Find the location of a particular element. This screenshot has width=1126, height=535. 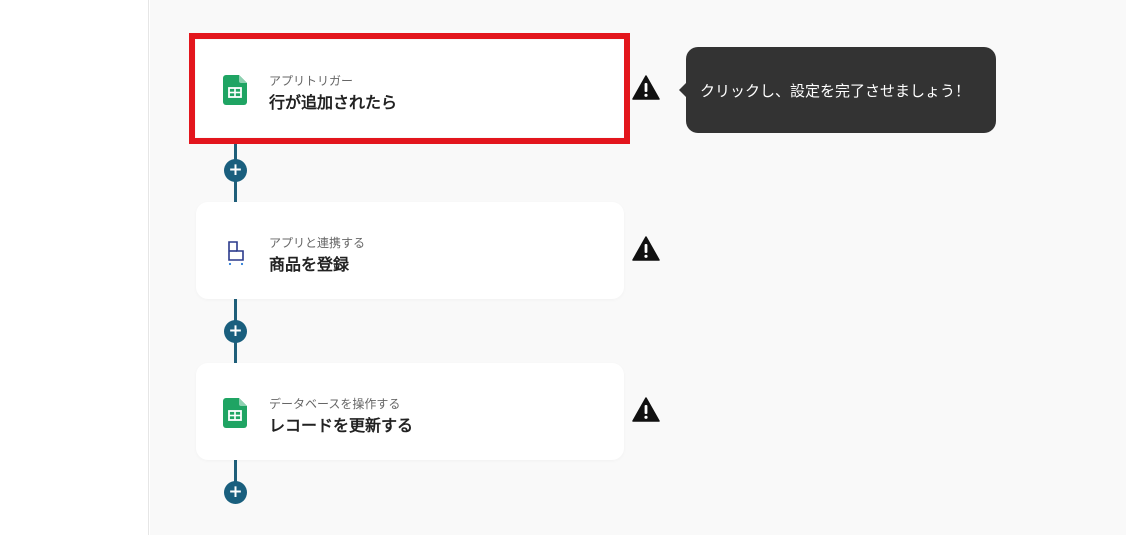

flow-step-app-action: アプリと連携する 商品を登録 is located at coordinates (410, 250).